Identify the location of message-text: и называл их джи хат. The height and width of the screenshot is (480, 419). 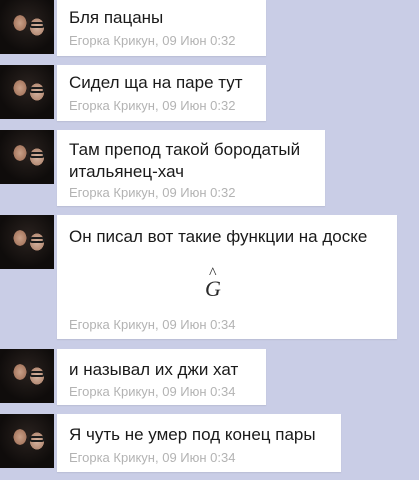
(154, 369).